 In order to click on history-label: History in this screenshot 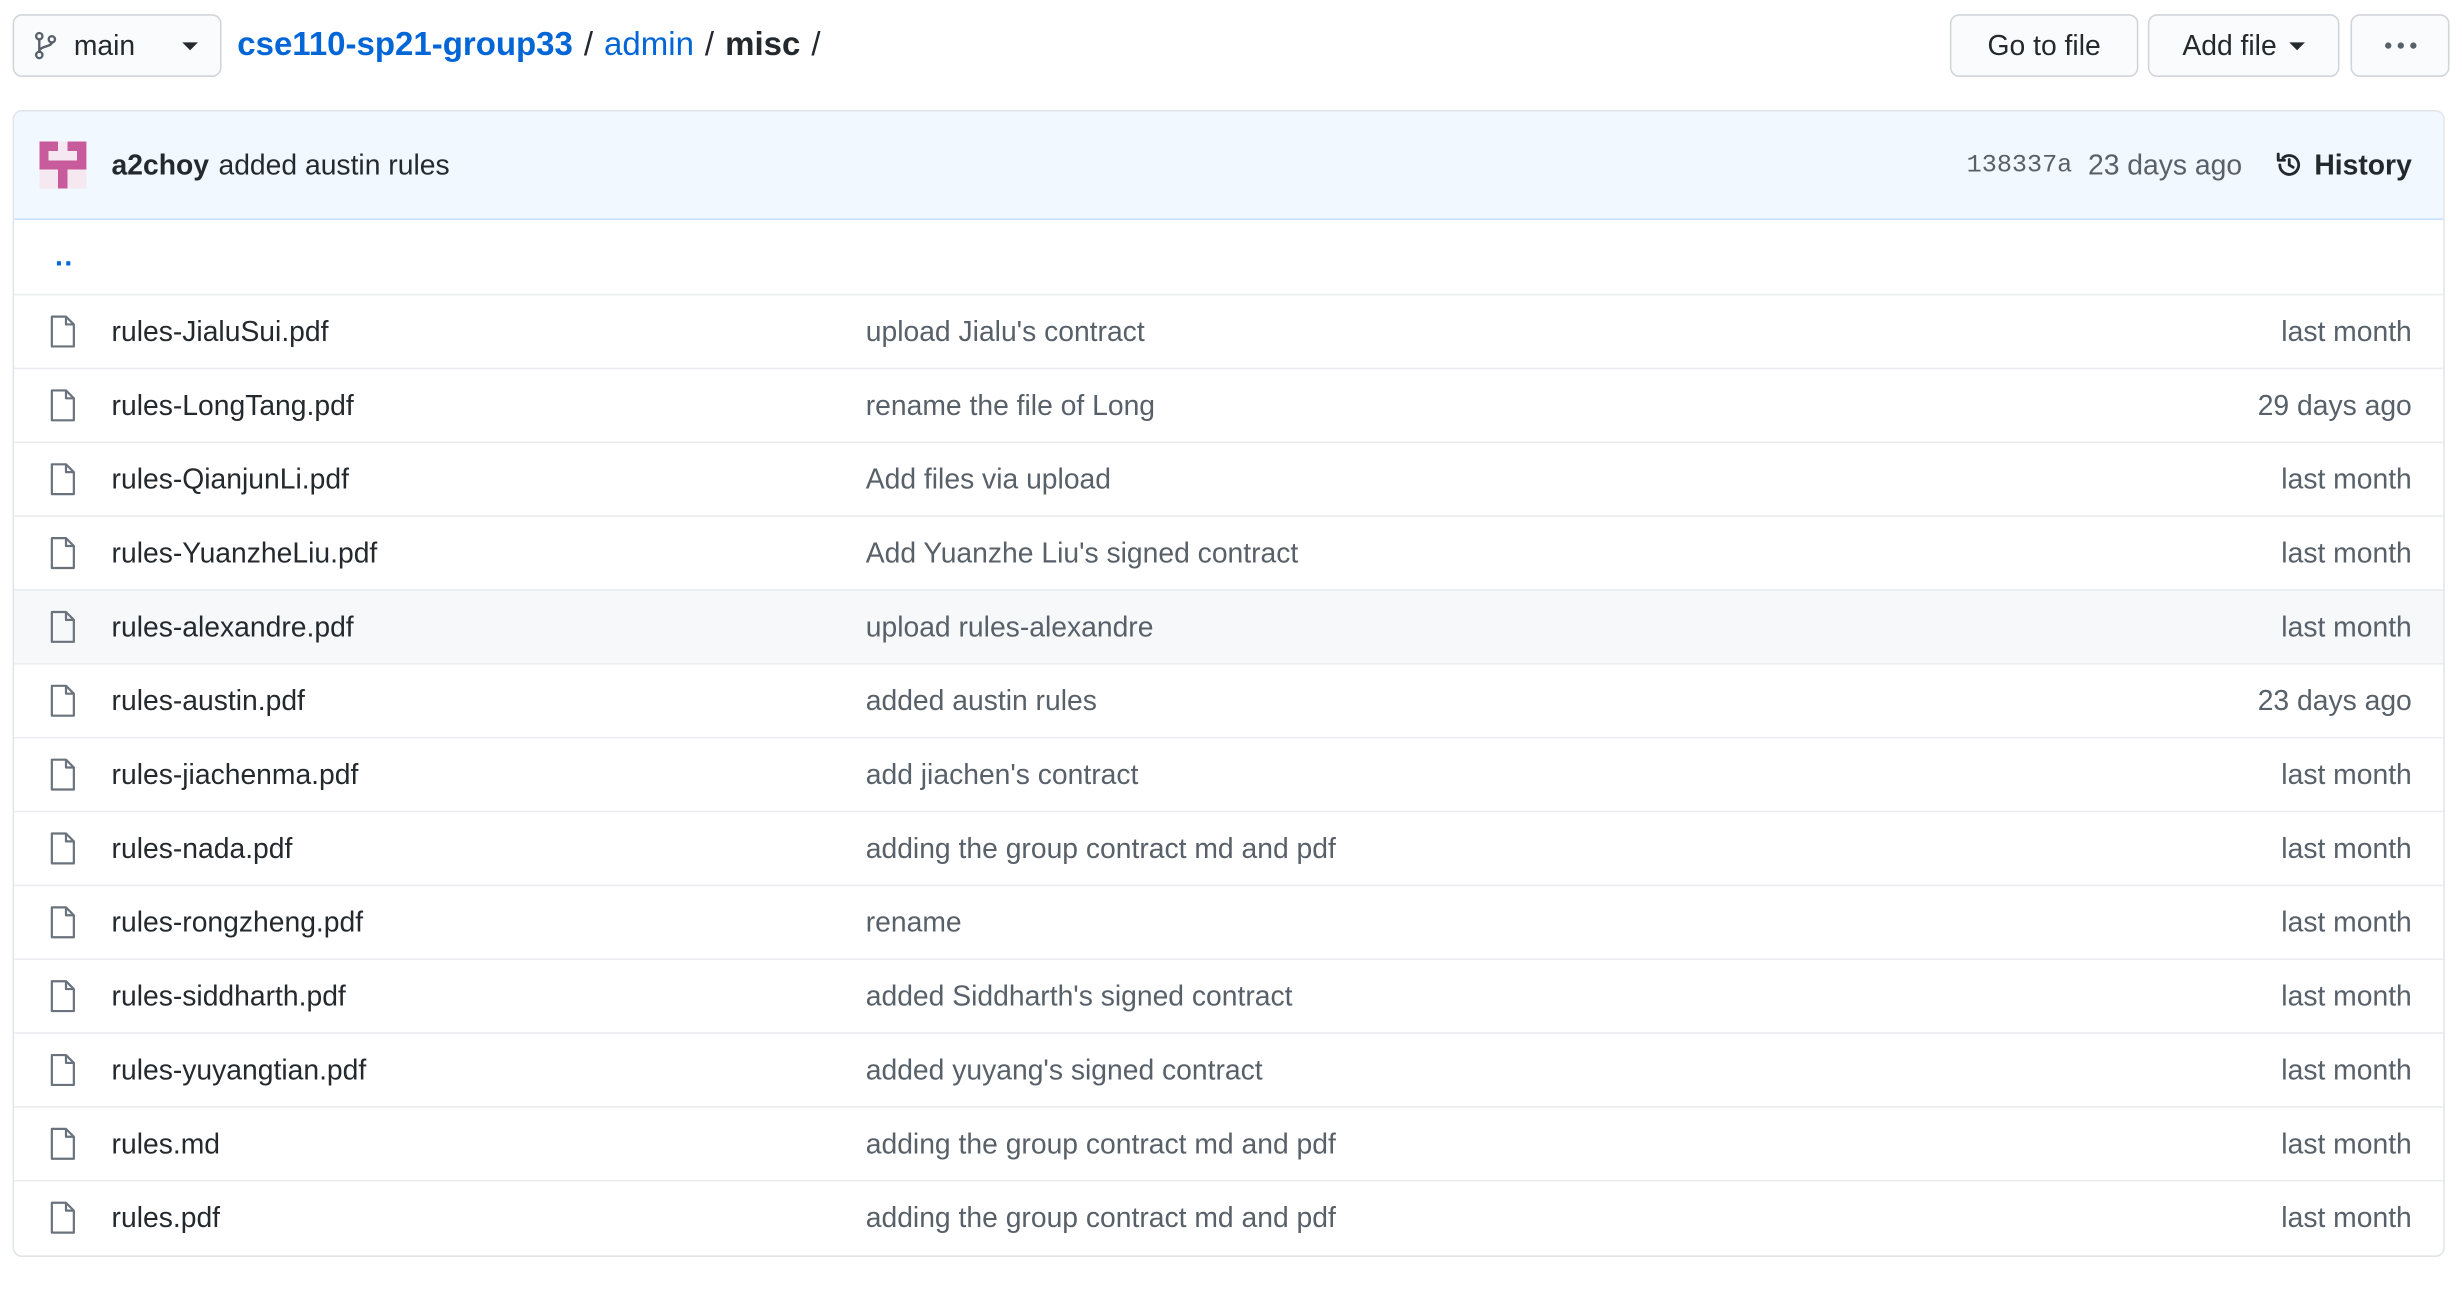, I will do `click(2363, 164)`.